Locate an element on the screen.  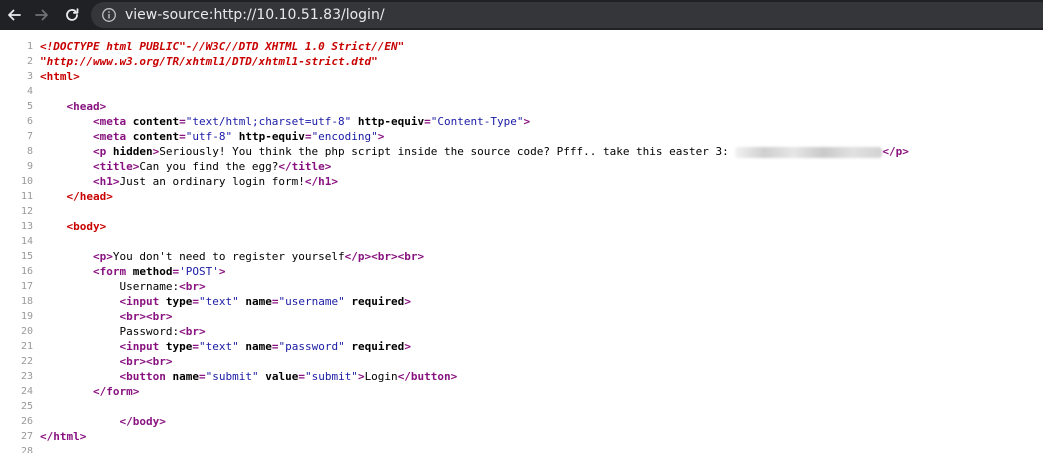
back-arrow-icon is located at coordinates (14, 15).